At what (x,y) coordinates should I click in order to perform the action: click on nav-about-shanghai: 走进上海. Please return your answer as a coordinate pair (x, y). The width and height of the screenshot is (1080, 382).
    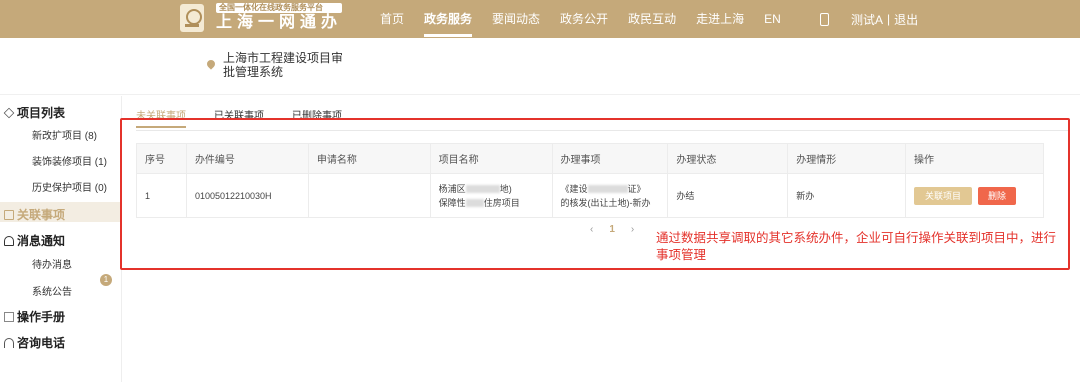
    Looking at the image, I should click on (720, 19).